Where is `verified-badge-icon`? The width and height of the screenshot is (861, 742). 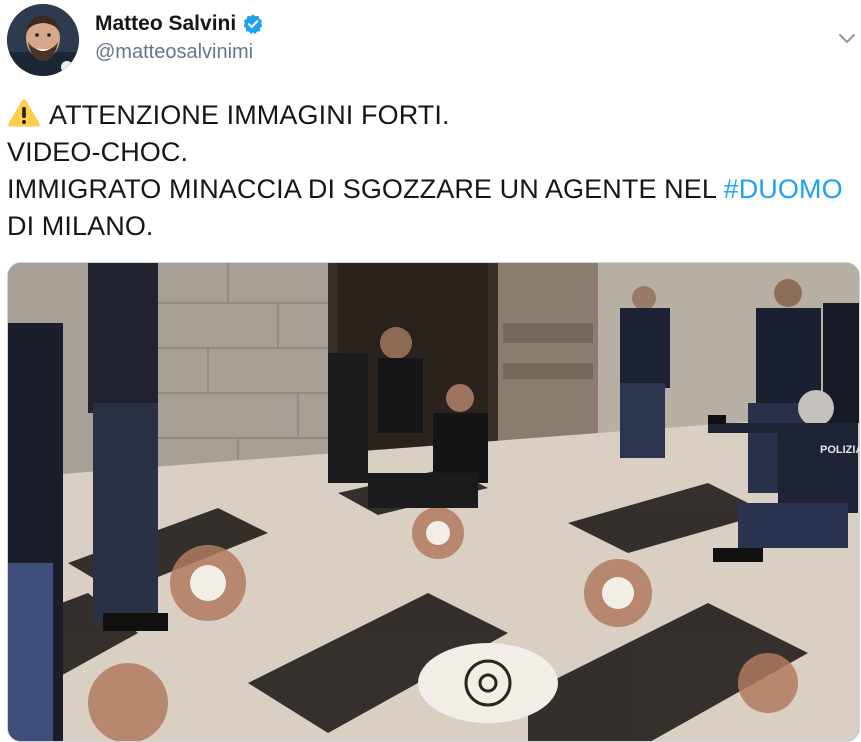 verified-badge-icon is located at coordinates (253, 24).